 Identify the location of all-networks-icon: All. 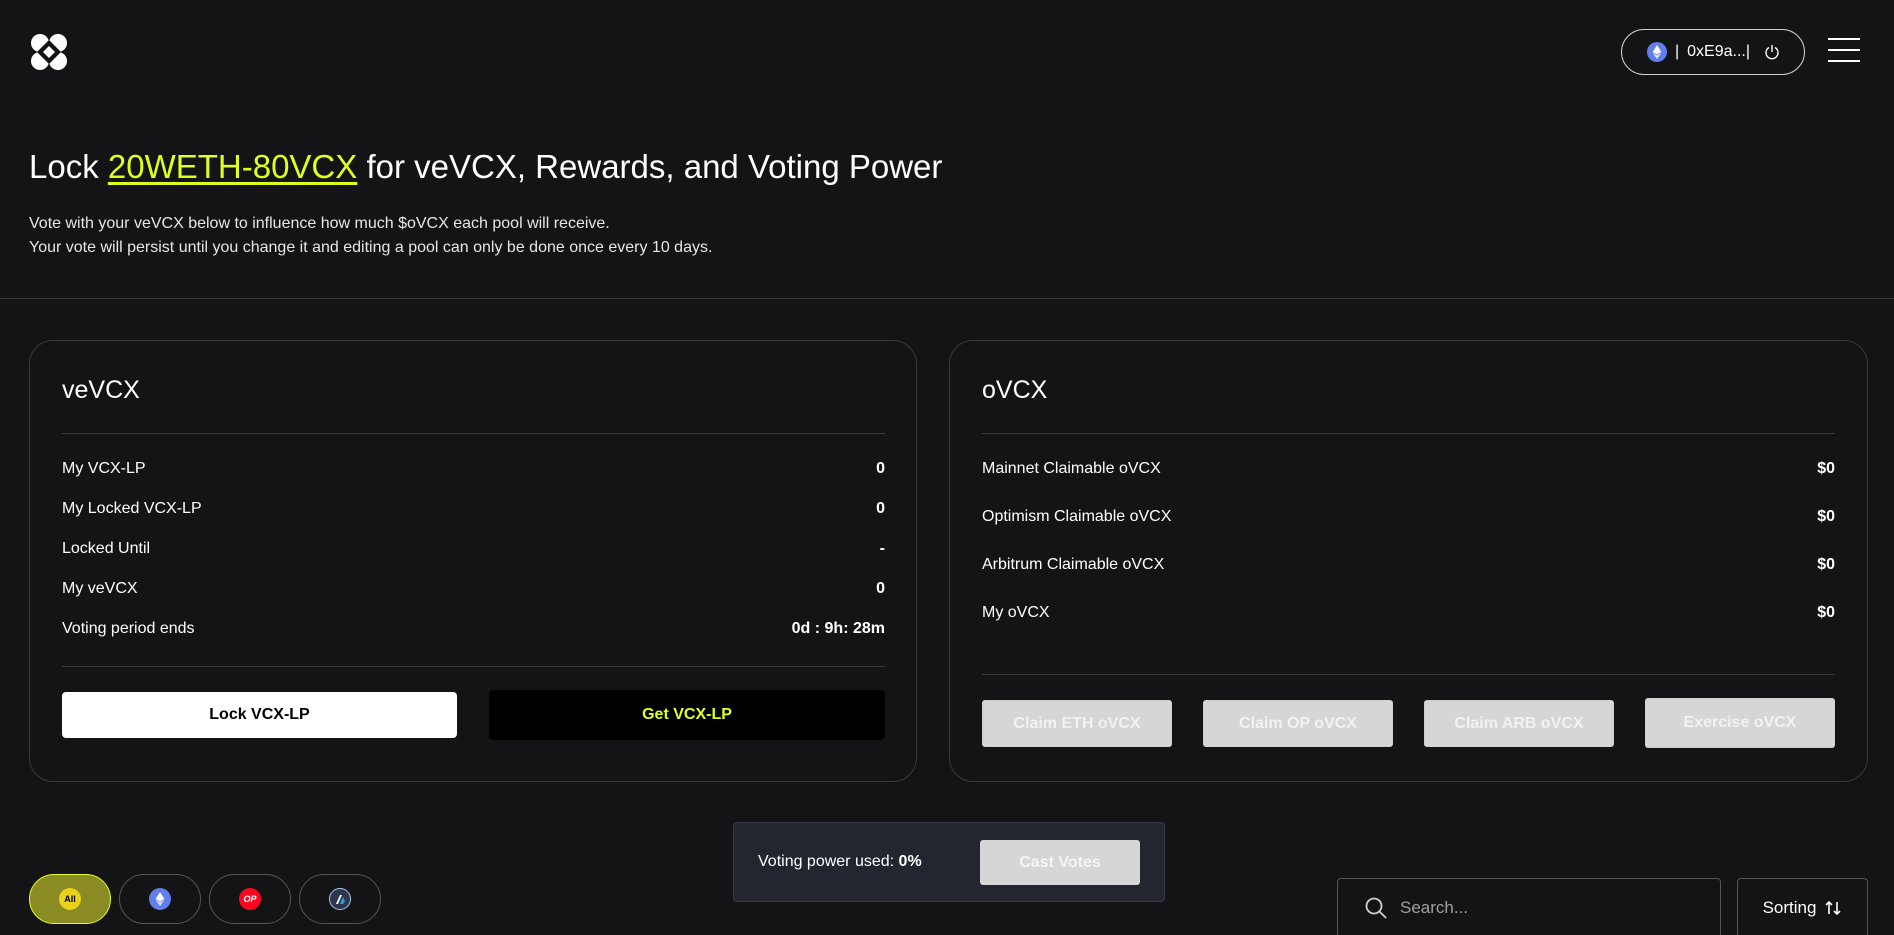
(70, 899).